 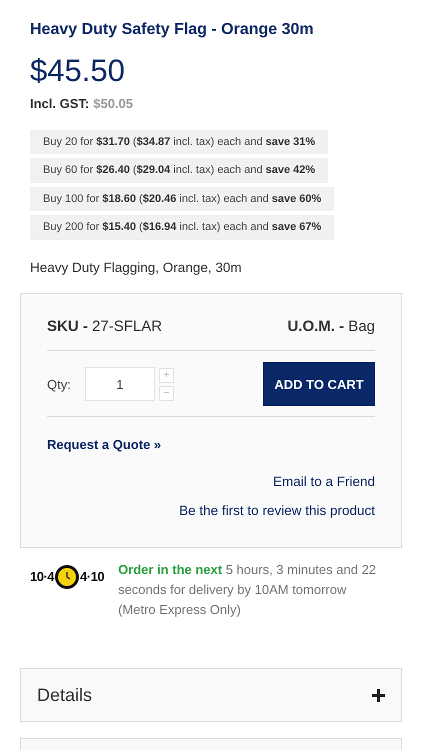 What do you see at coordinates (119, 384) in the screenshot?
I see `quantity-field: 1` at bounding box center [119, 384].